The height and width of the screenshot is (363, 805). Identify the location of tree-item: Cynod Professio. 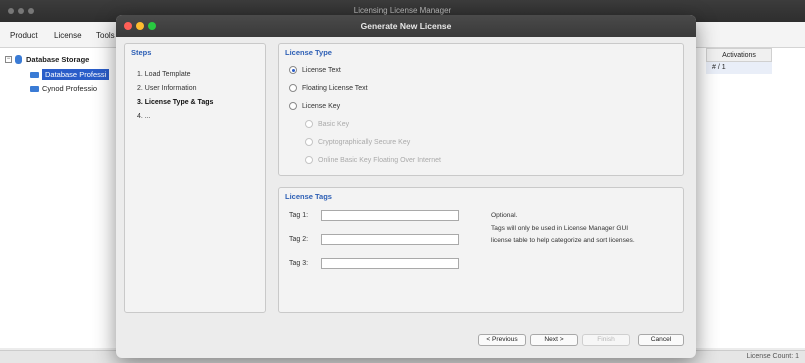
(63, 88).